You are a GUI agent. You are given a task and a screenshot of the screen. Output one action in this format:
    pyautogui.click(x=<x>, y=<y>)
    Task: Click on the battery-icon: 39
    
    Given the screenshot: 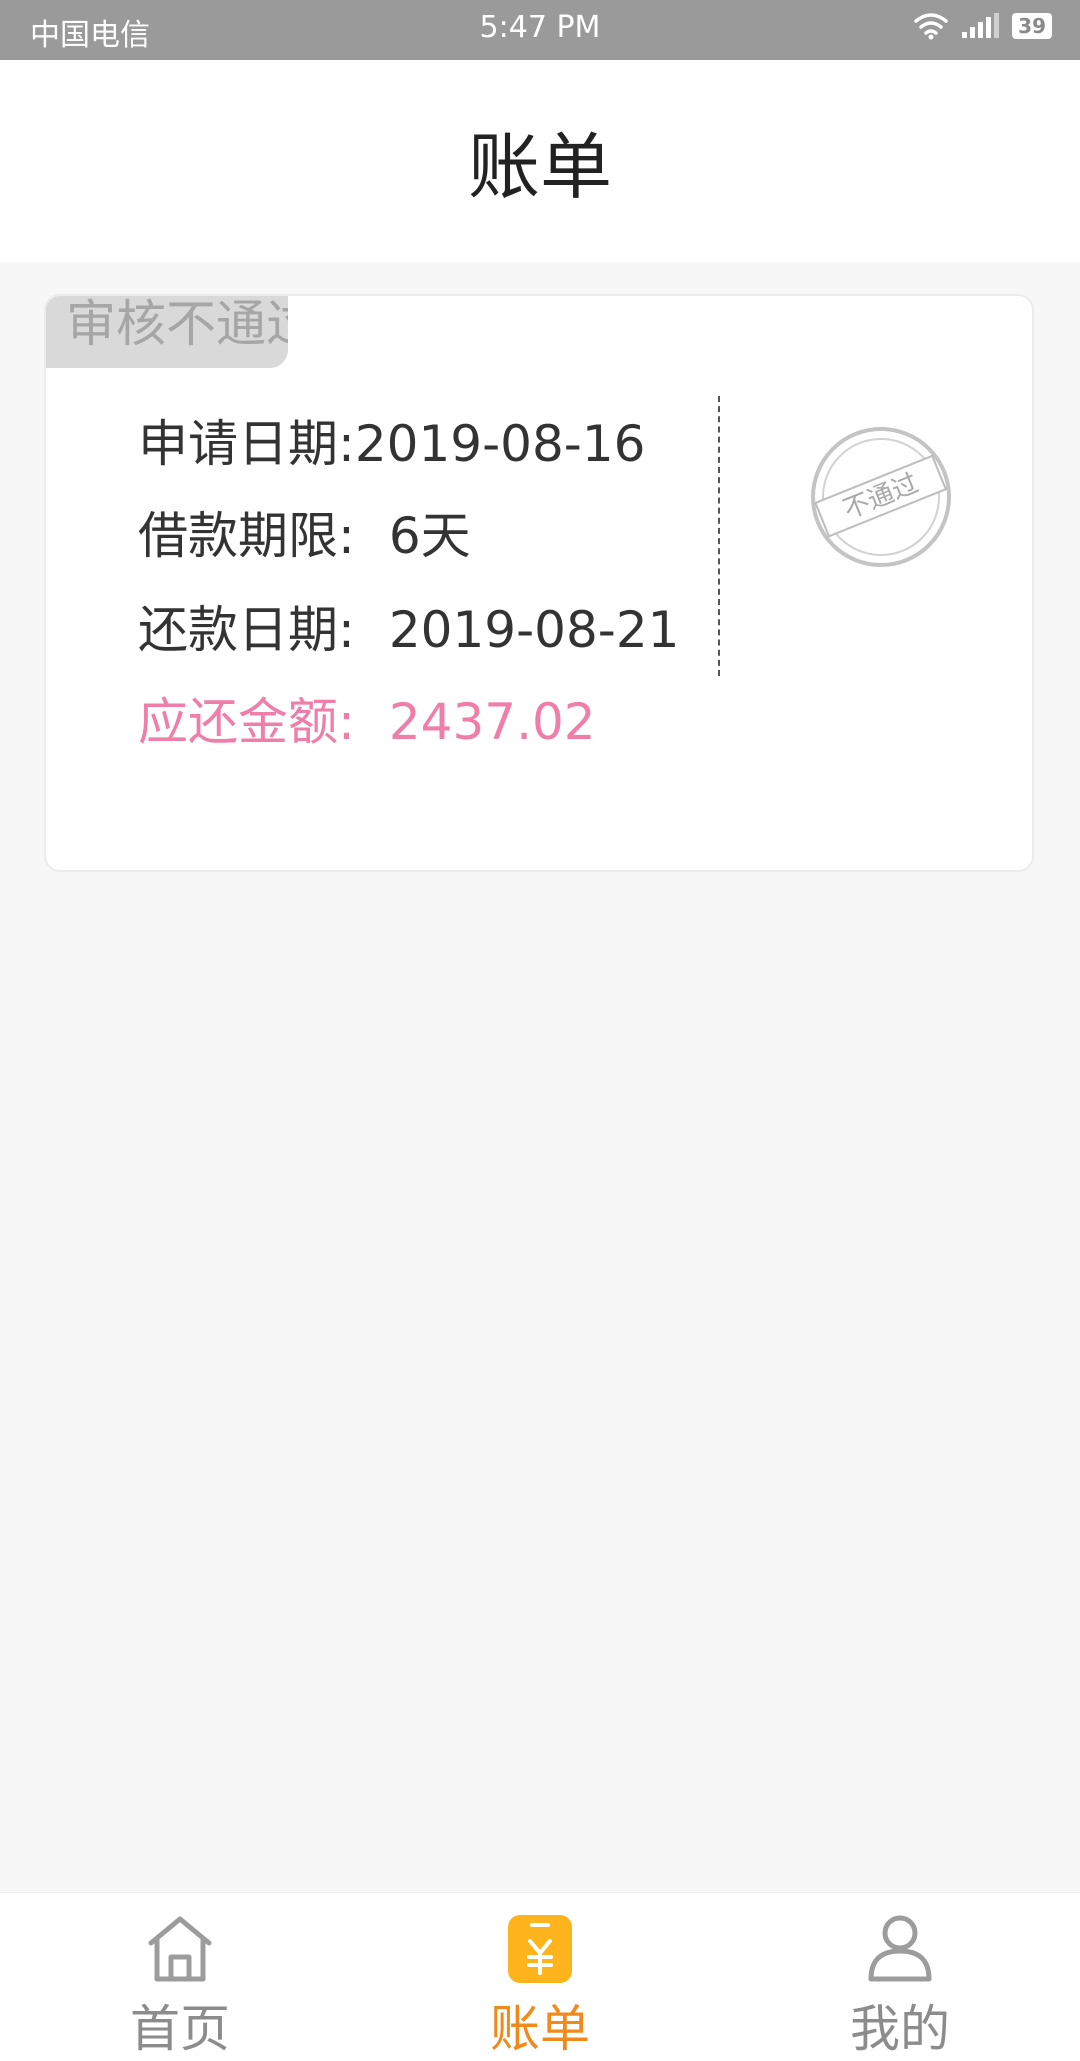 What is the action you would take?
    pyautogui.click(x=1032, y=26)
    